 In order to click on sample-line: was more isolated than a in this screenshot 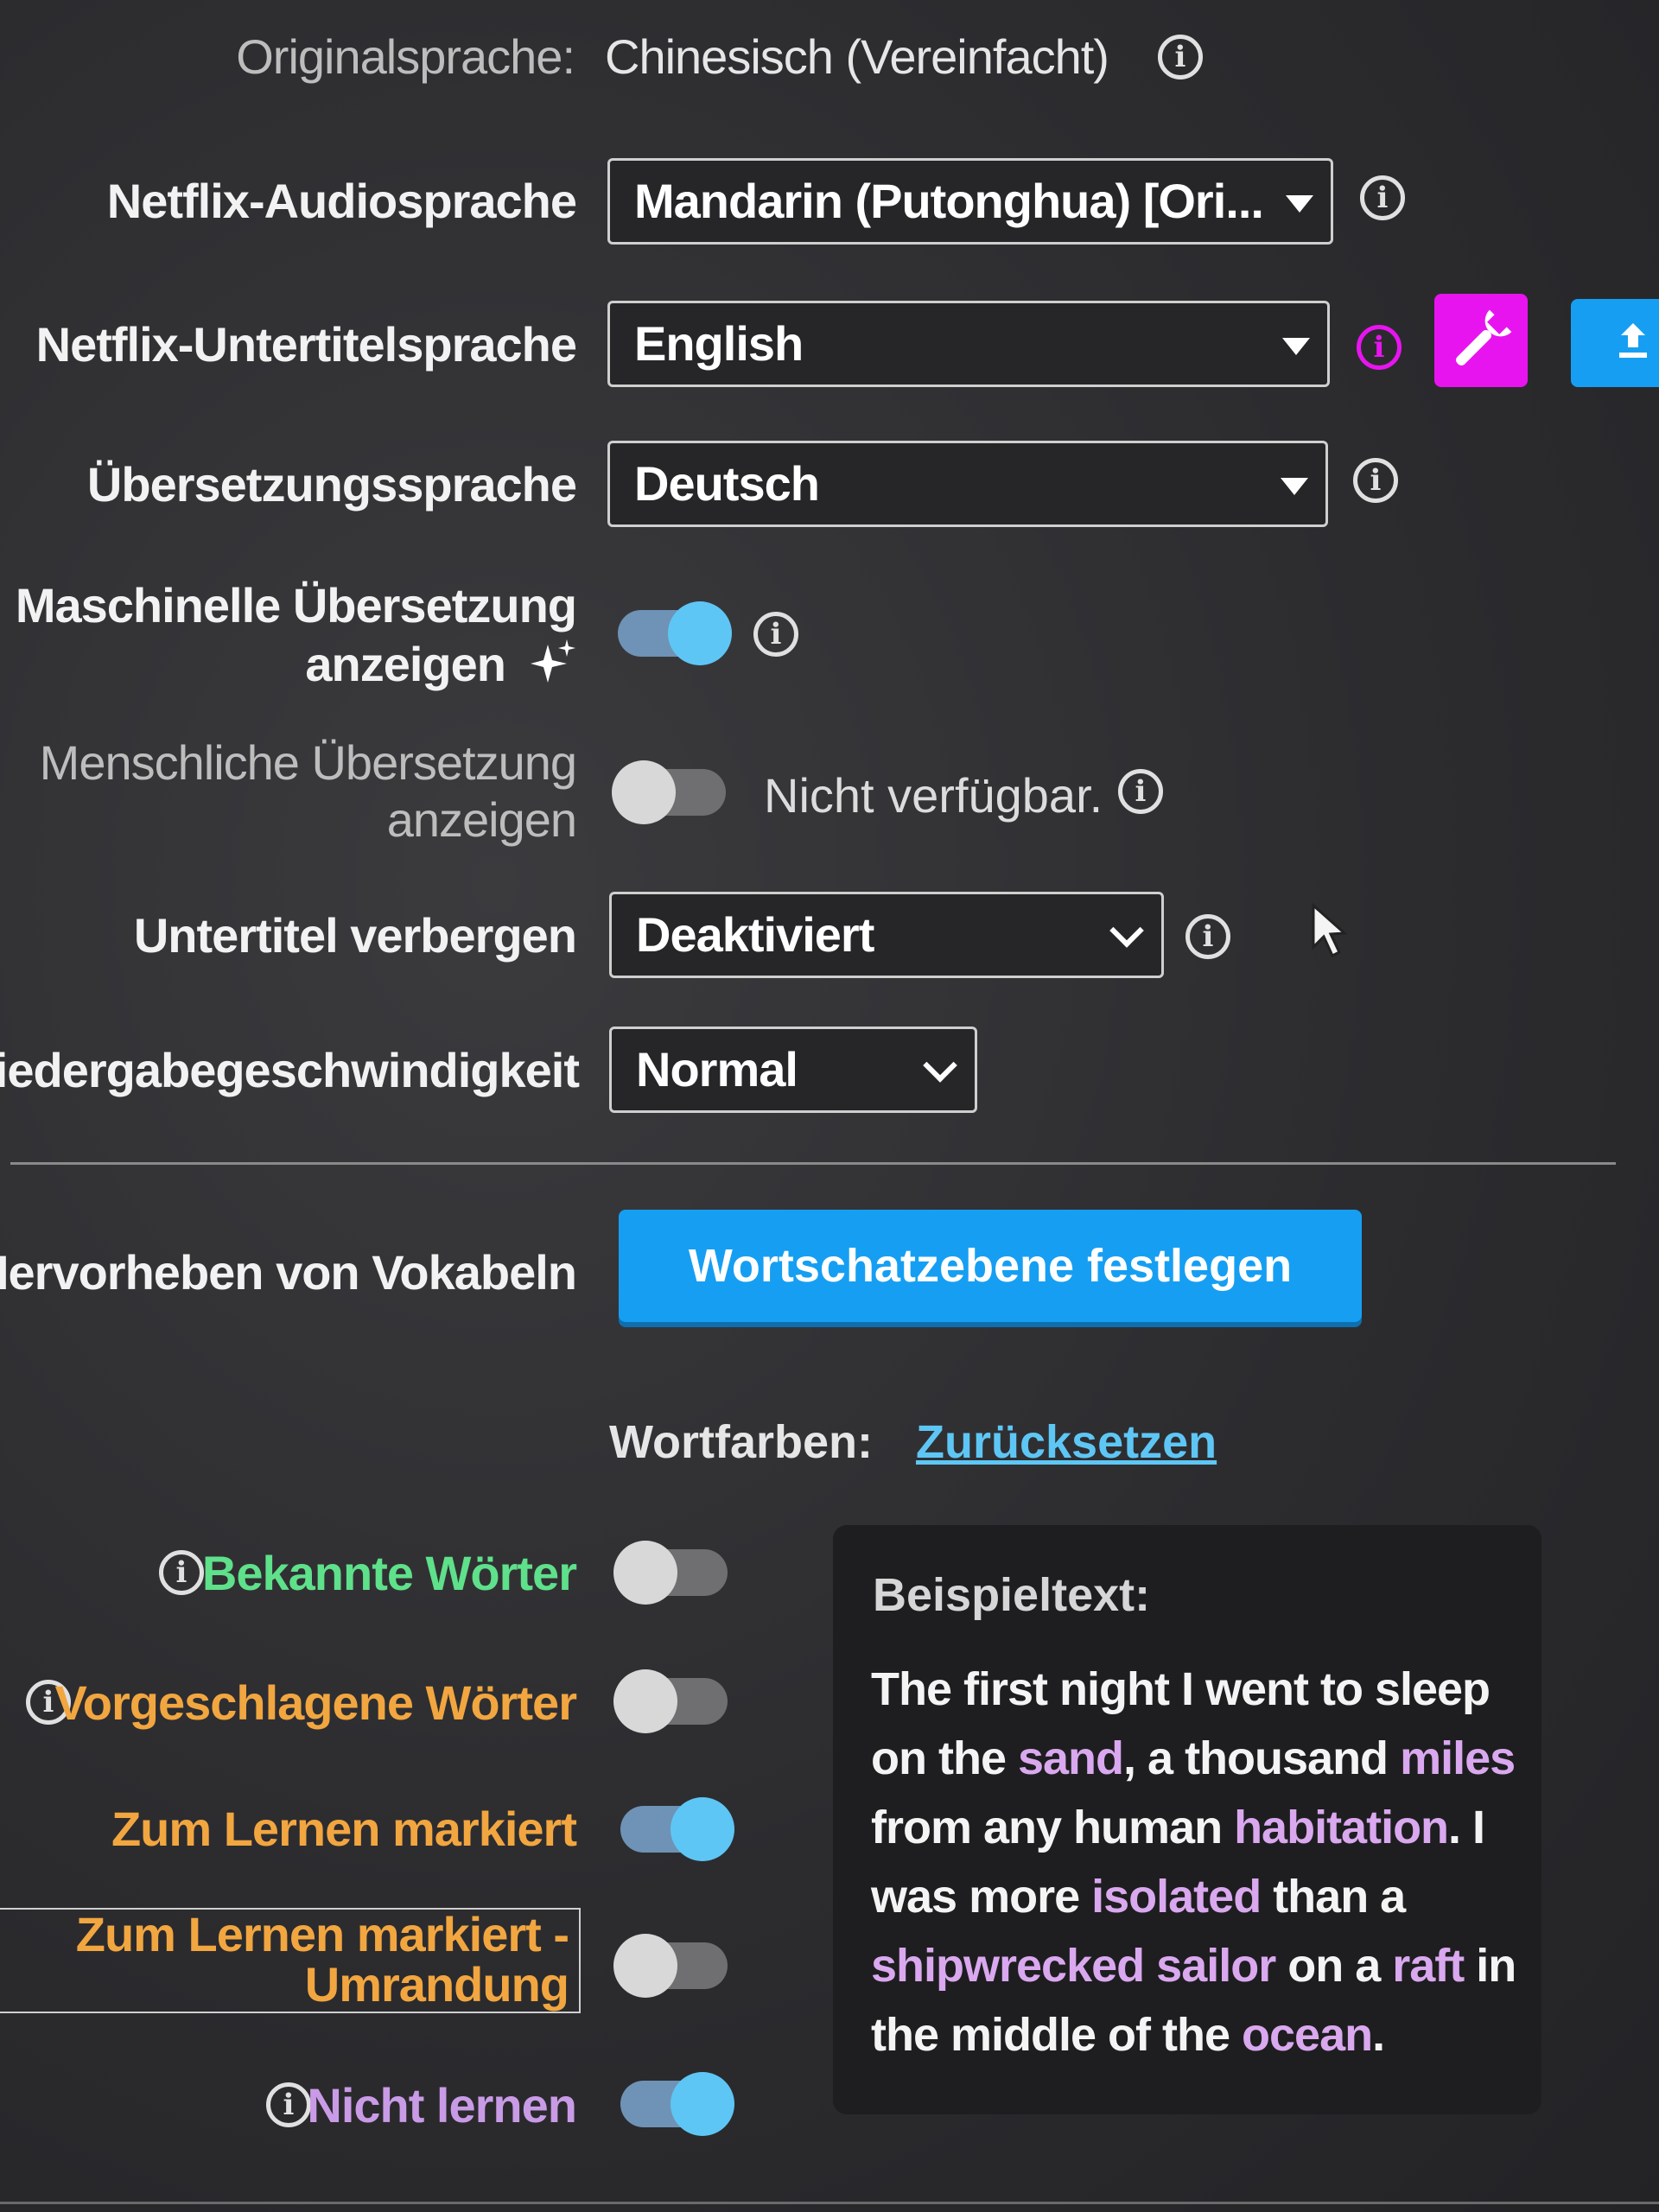, I will do `click(1138, 1897)`.